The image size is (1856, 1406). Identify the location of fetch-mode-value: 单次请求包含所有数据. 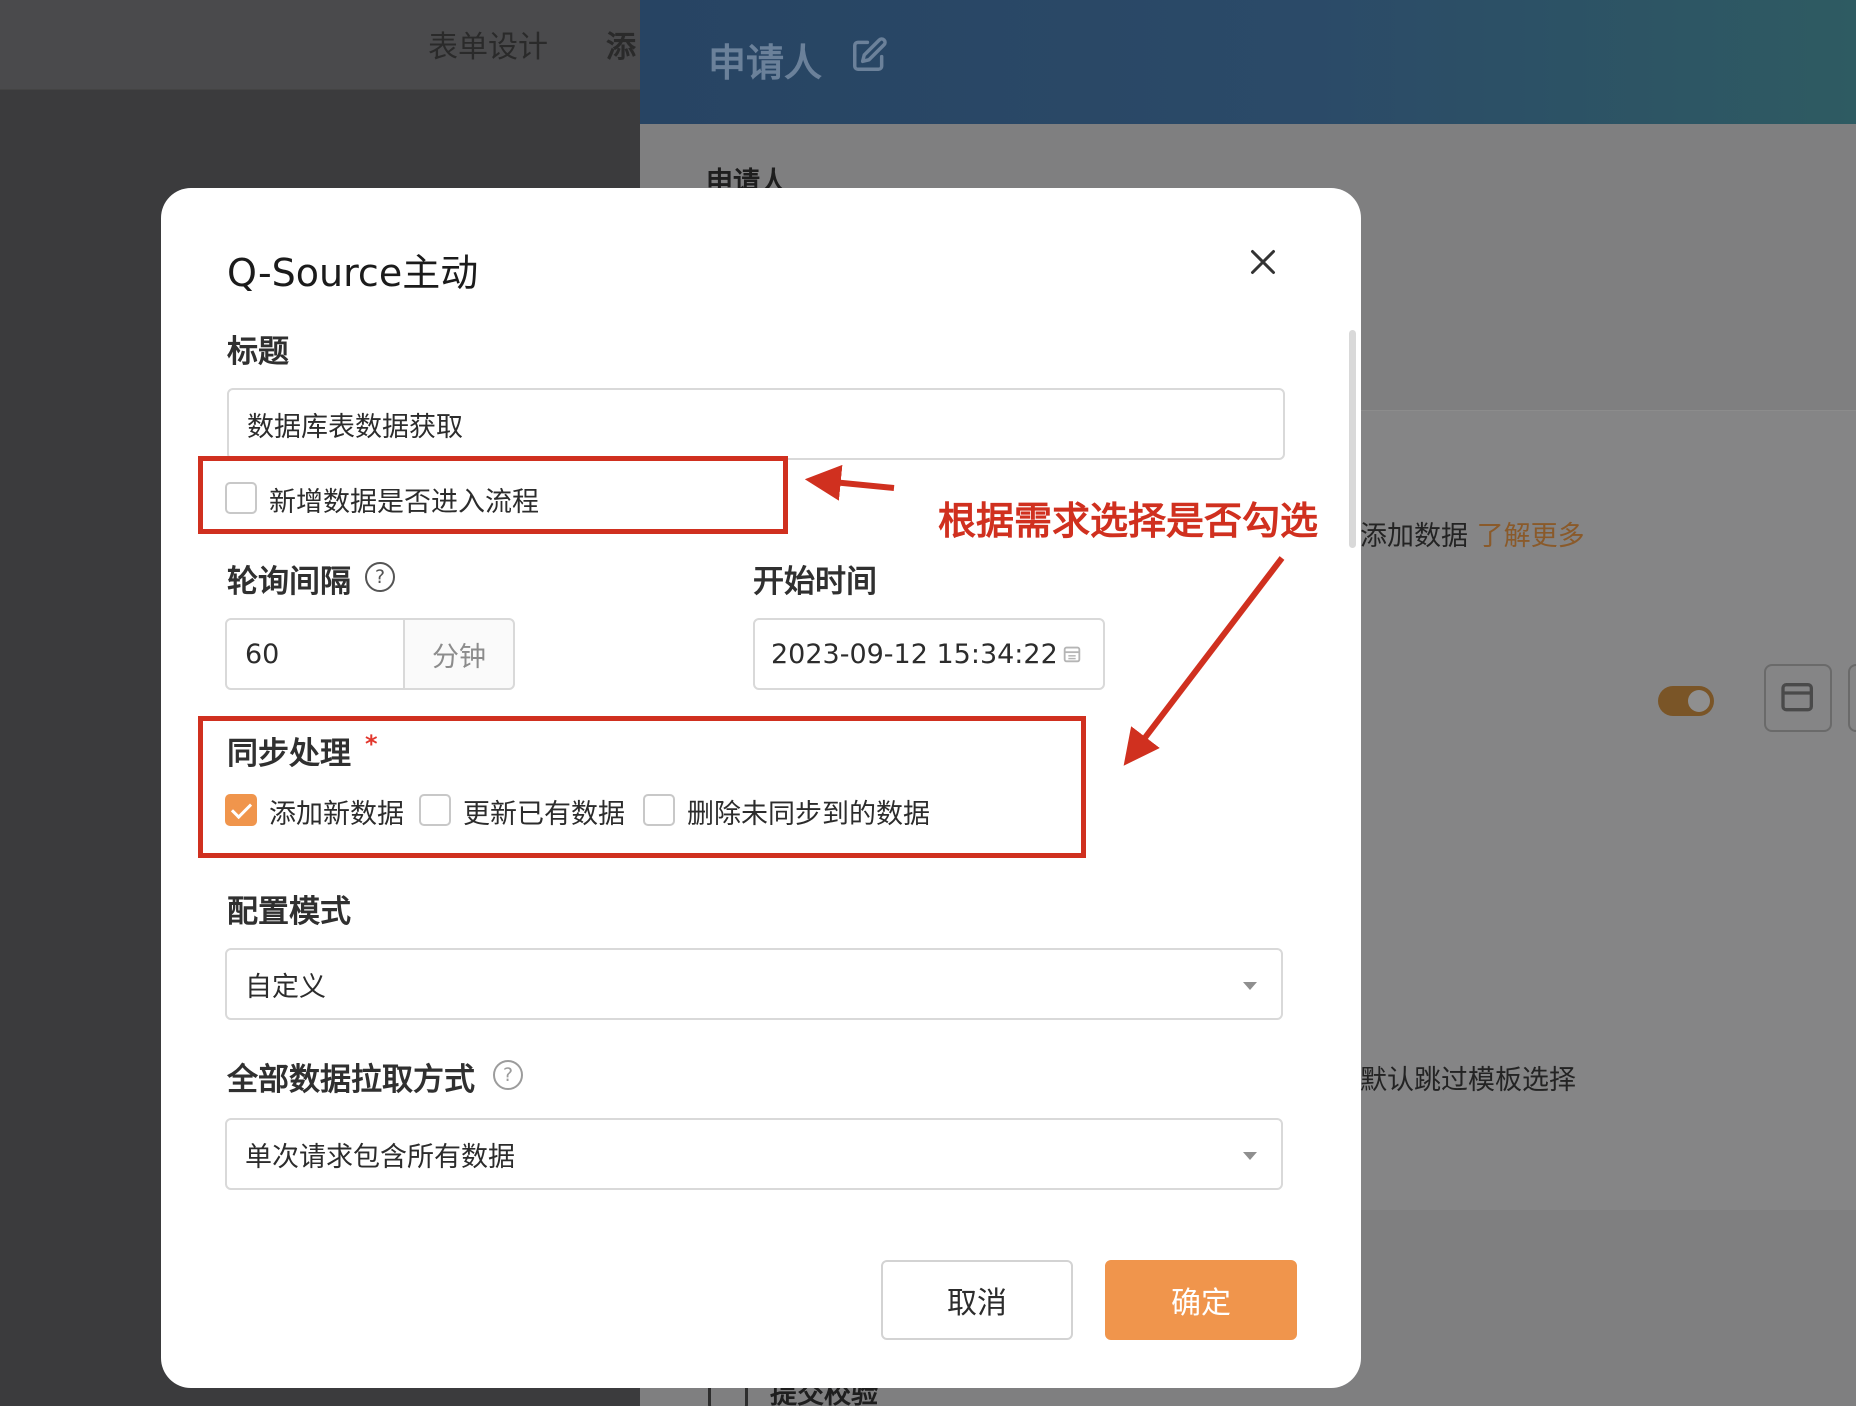
(380, 1157).